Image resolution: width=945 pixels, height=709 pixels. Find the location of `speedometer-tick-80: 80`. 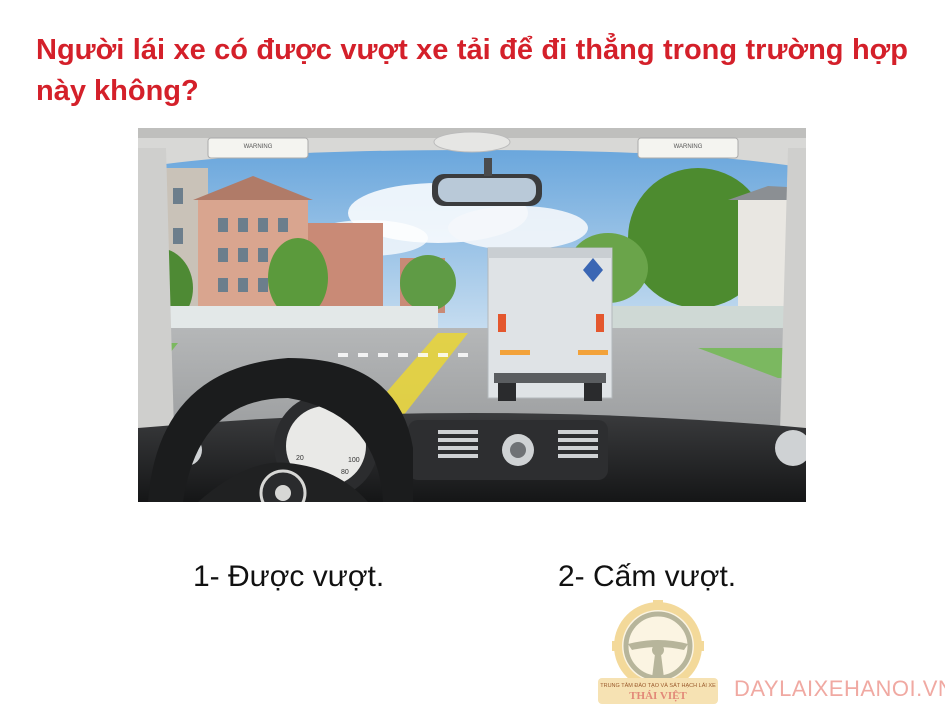

speedometer-tick-80: 80 is located at coordinates (345, 472).